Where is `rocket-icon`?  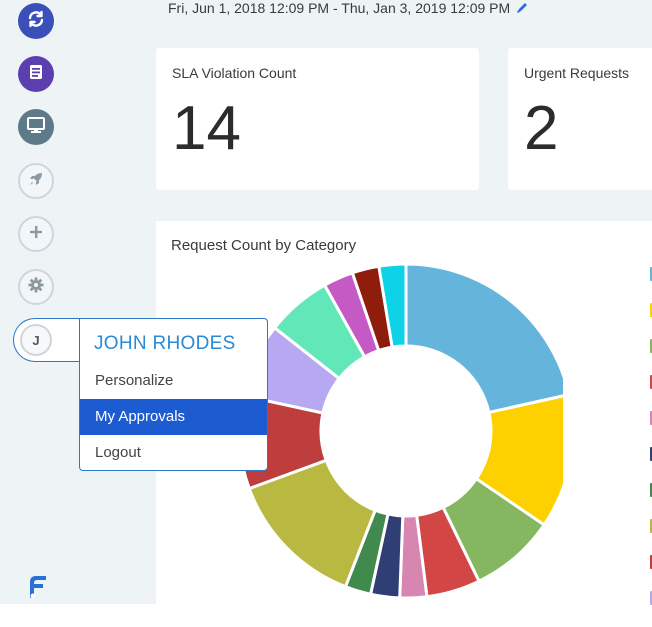 rocket-icon is located at coordinates (36, 181).